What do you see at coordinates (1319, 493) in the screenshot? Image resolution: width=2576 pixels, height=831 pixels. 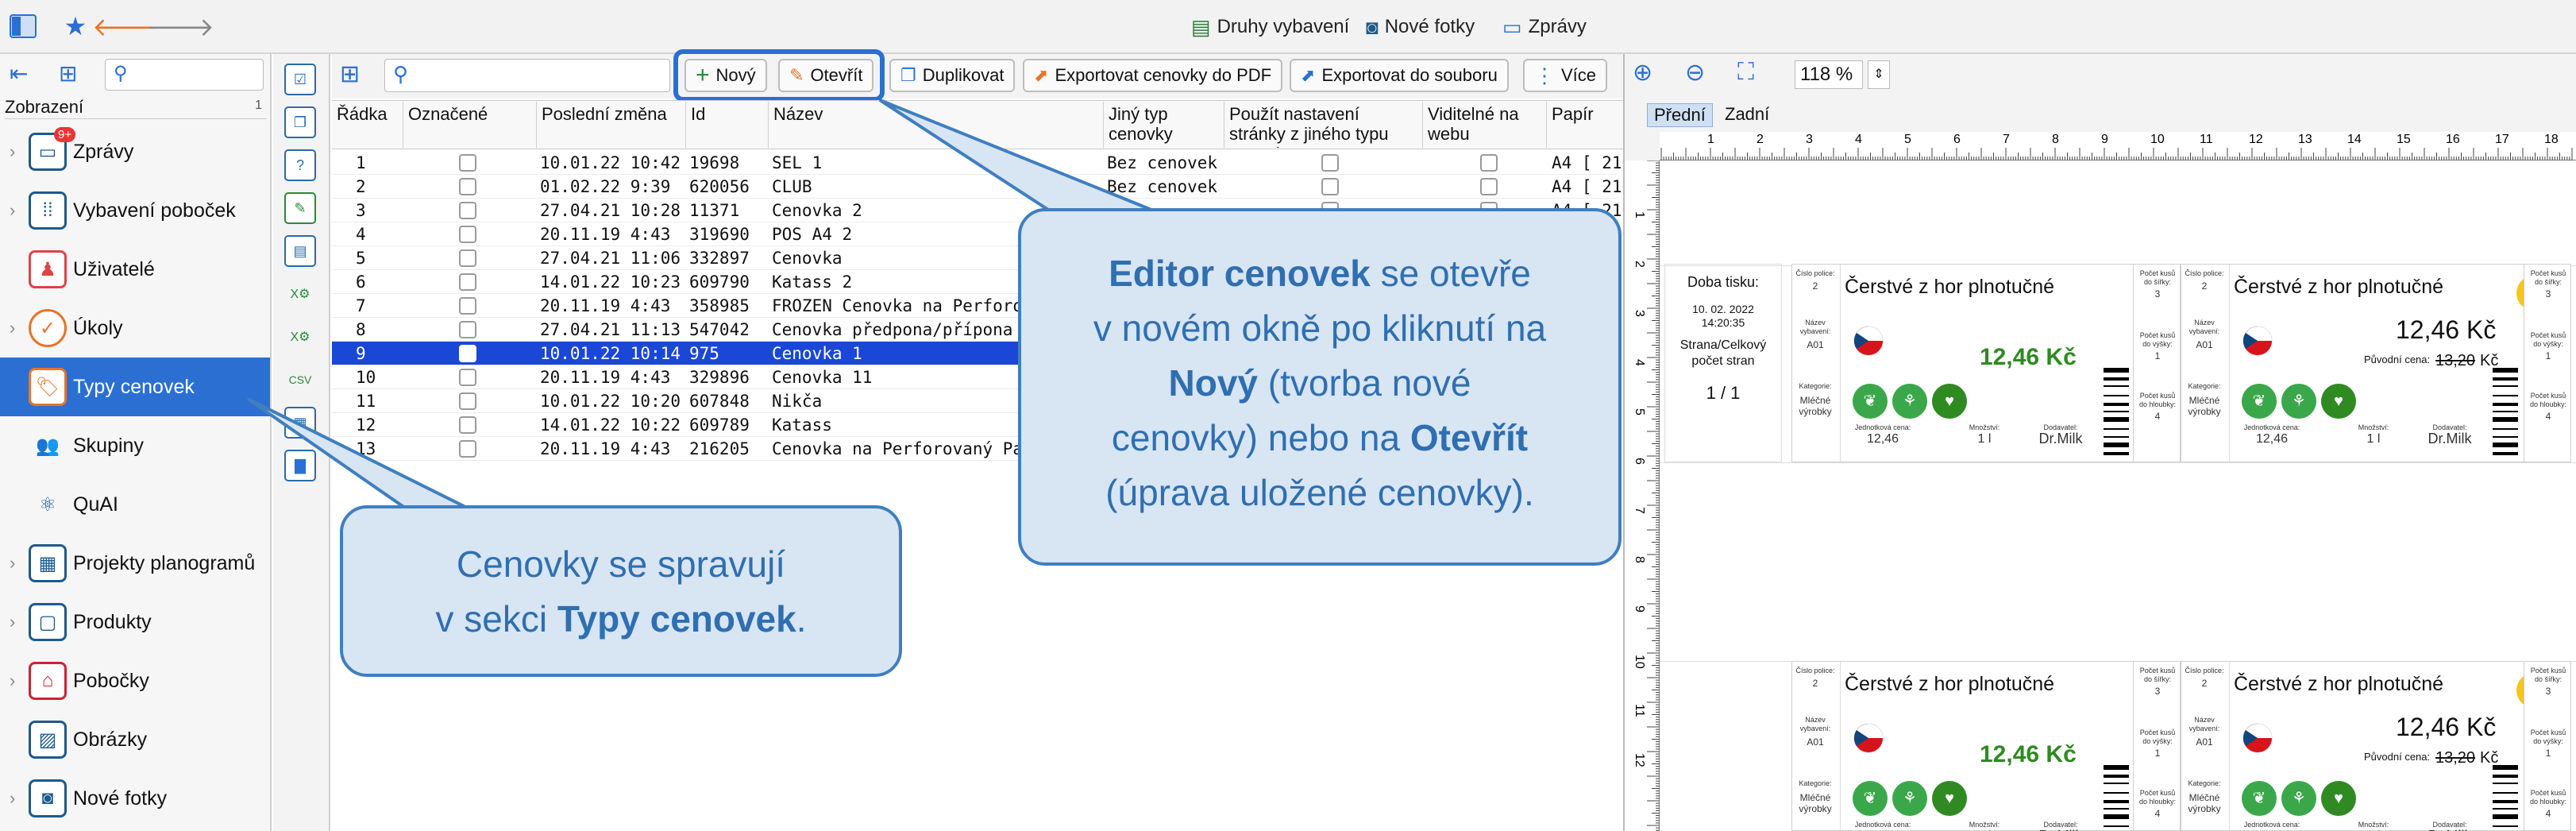 I see `callout-editor-text-5: (úprava uložené cenovky).` at bounding box center [1319, 493].